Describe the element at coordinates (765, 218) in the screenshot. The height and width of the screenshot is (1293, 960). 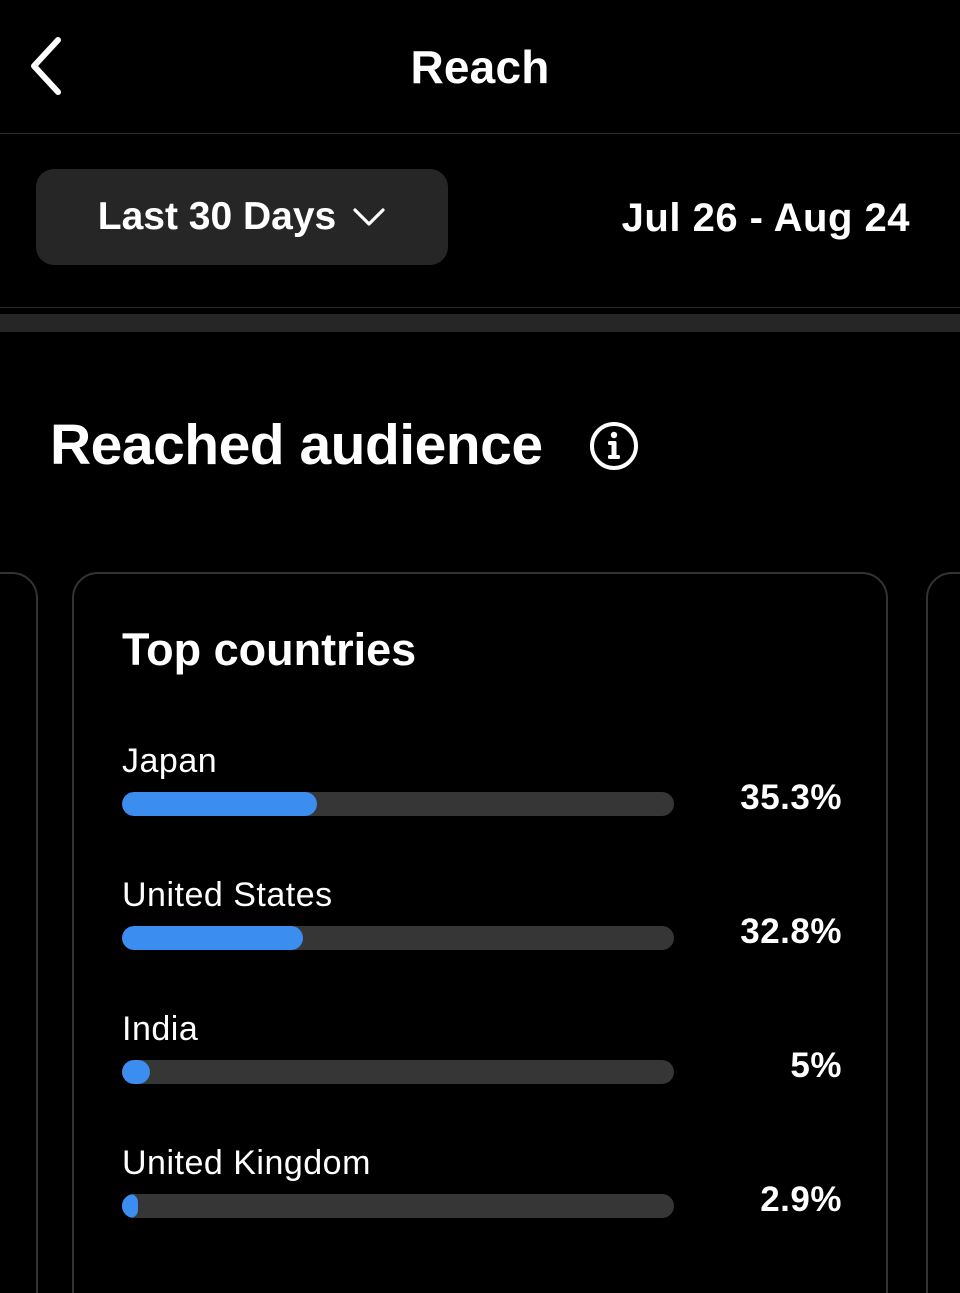
I see `date-range-text: Jul 26 - Aug 24` at that location.